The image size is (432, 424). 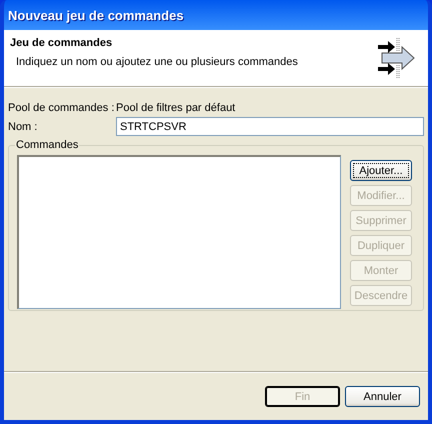 I want to click on pool-value: Pool de filtres par défaut, so click(x=176, y=108).